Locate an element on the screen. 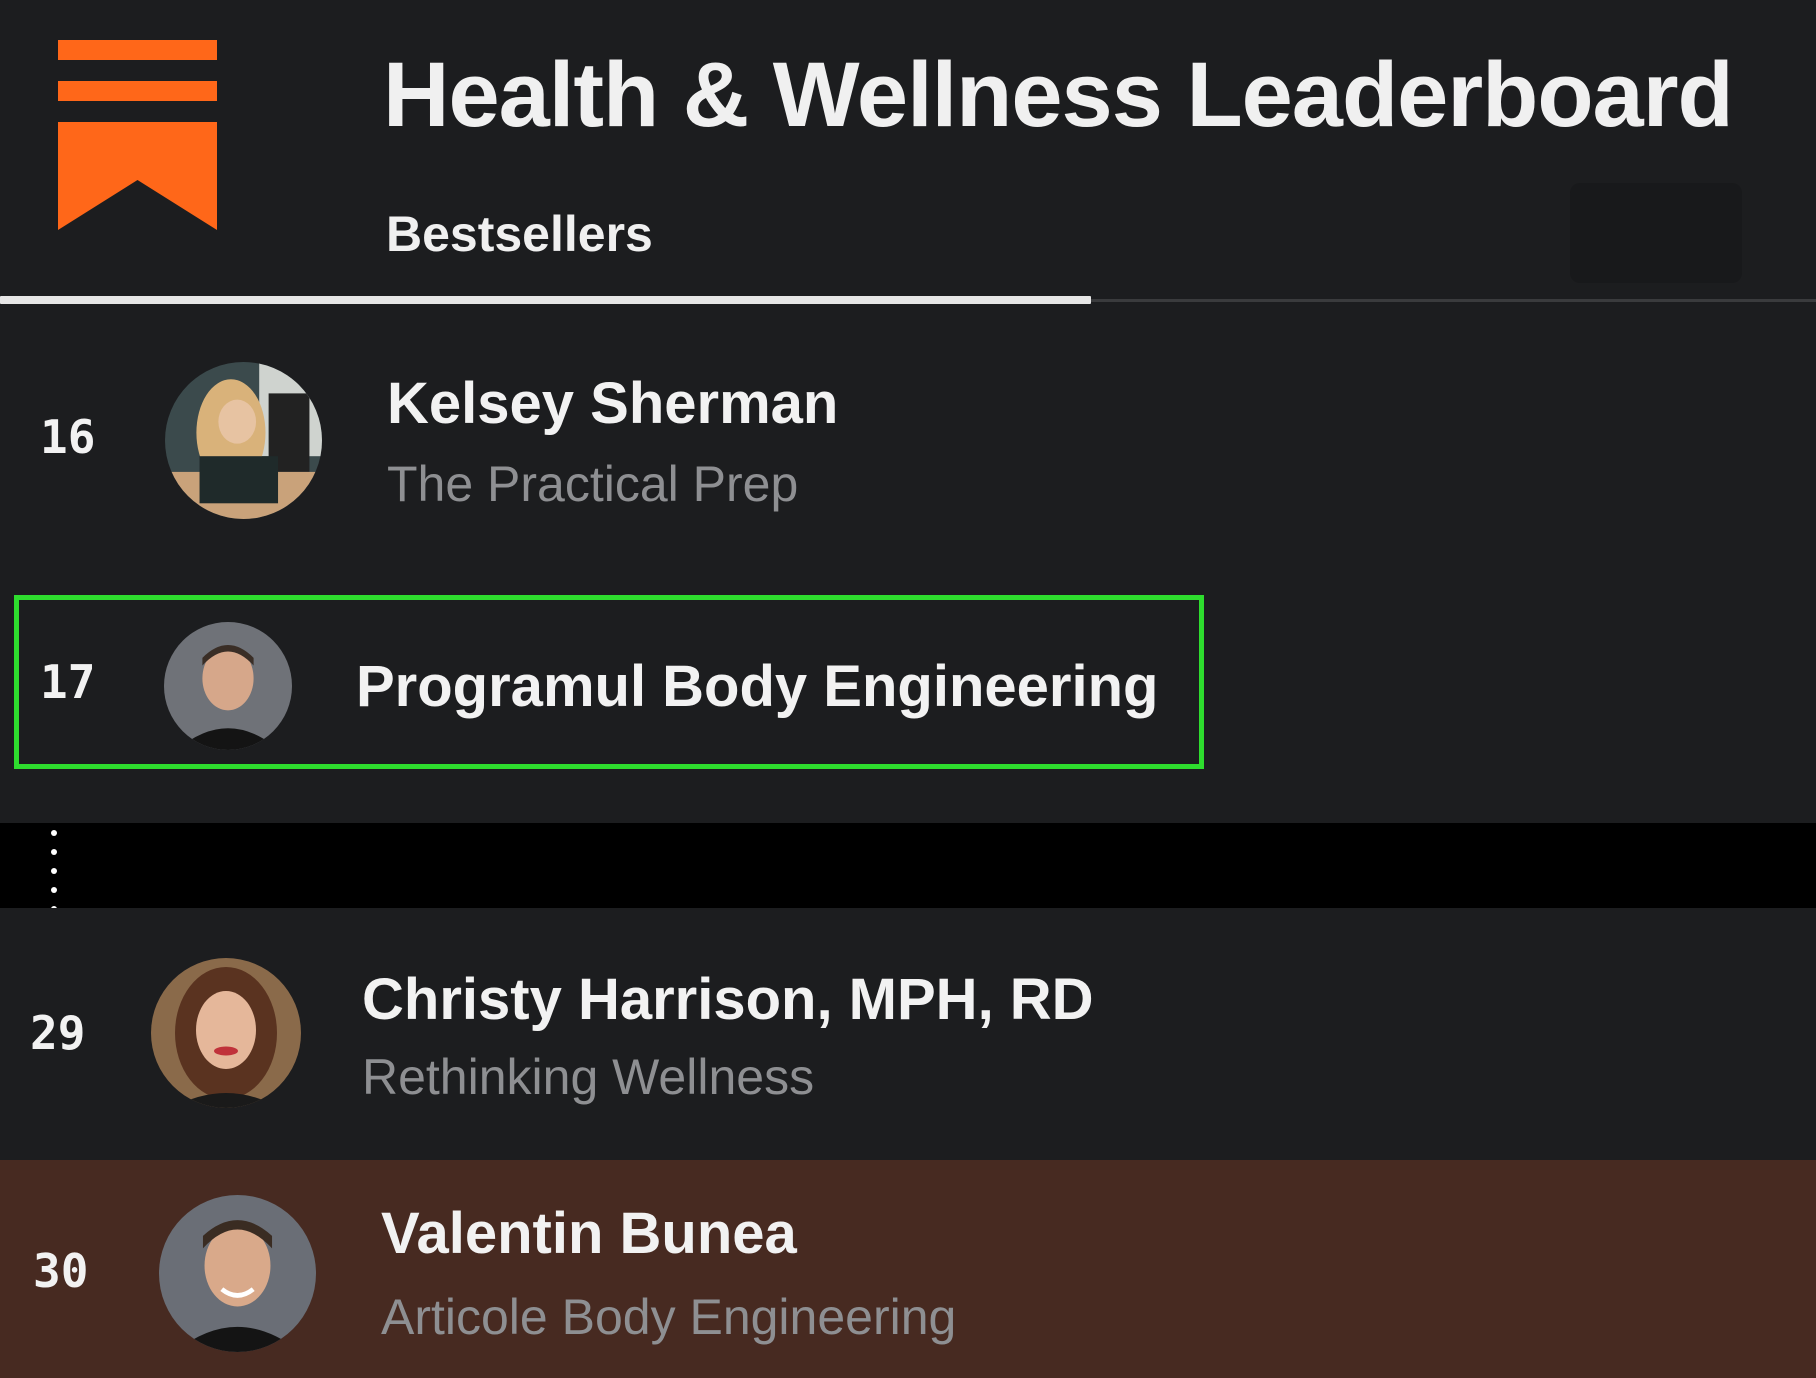 Image resolution: width=1816 pixels, height=1378 pixels. tab-bestsellers: Bestsellers is located at coordinates (519, 234).